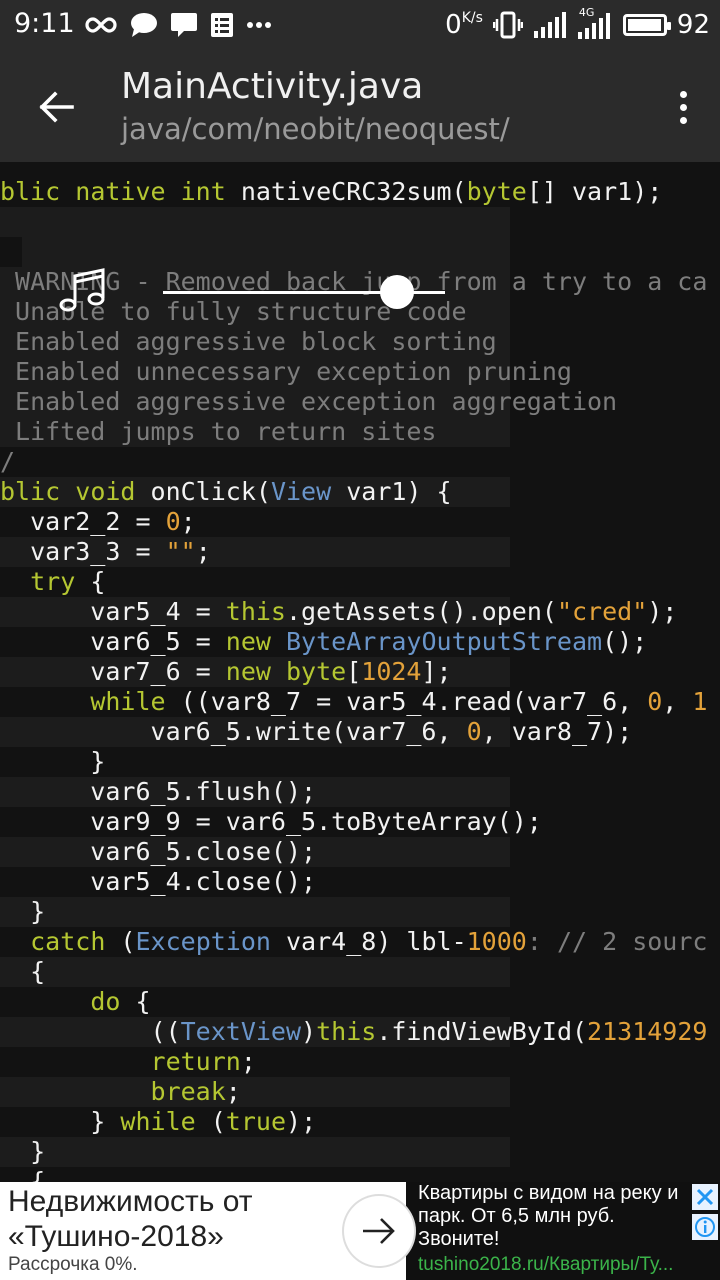 The height and width of the screenshot is (1280, 720). What do you see at coordinates (255, 611) in the screenshot?
I see `code-token: this` at bounding box center [255, 611].